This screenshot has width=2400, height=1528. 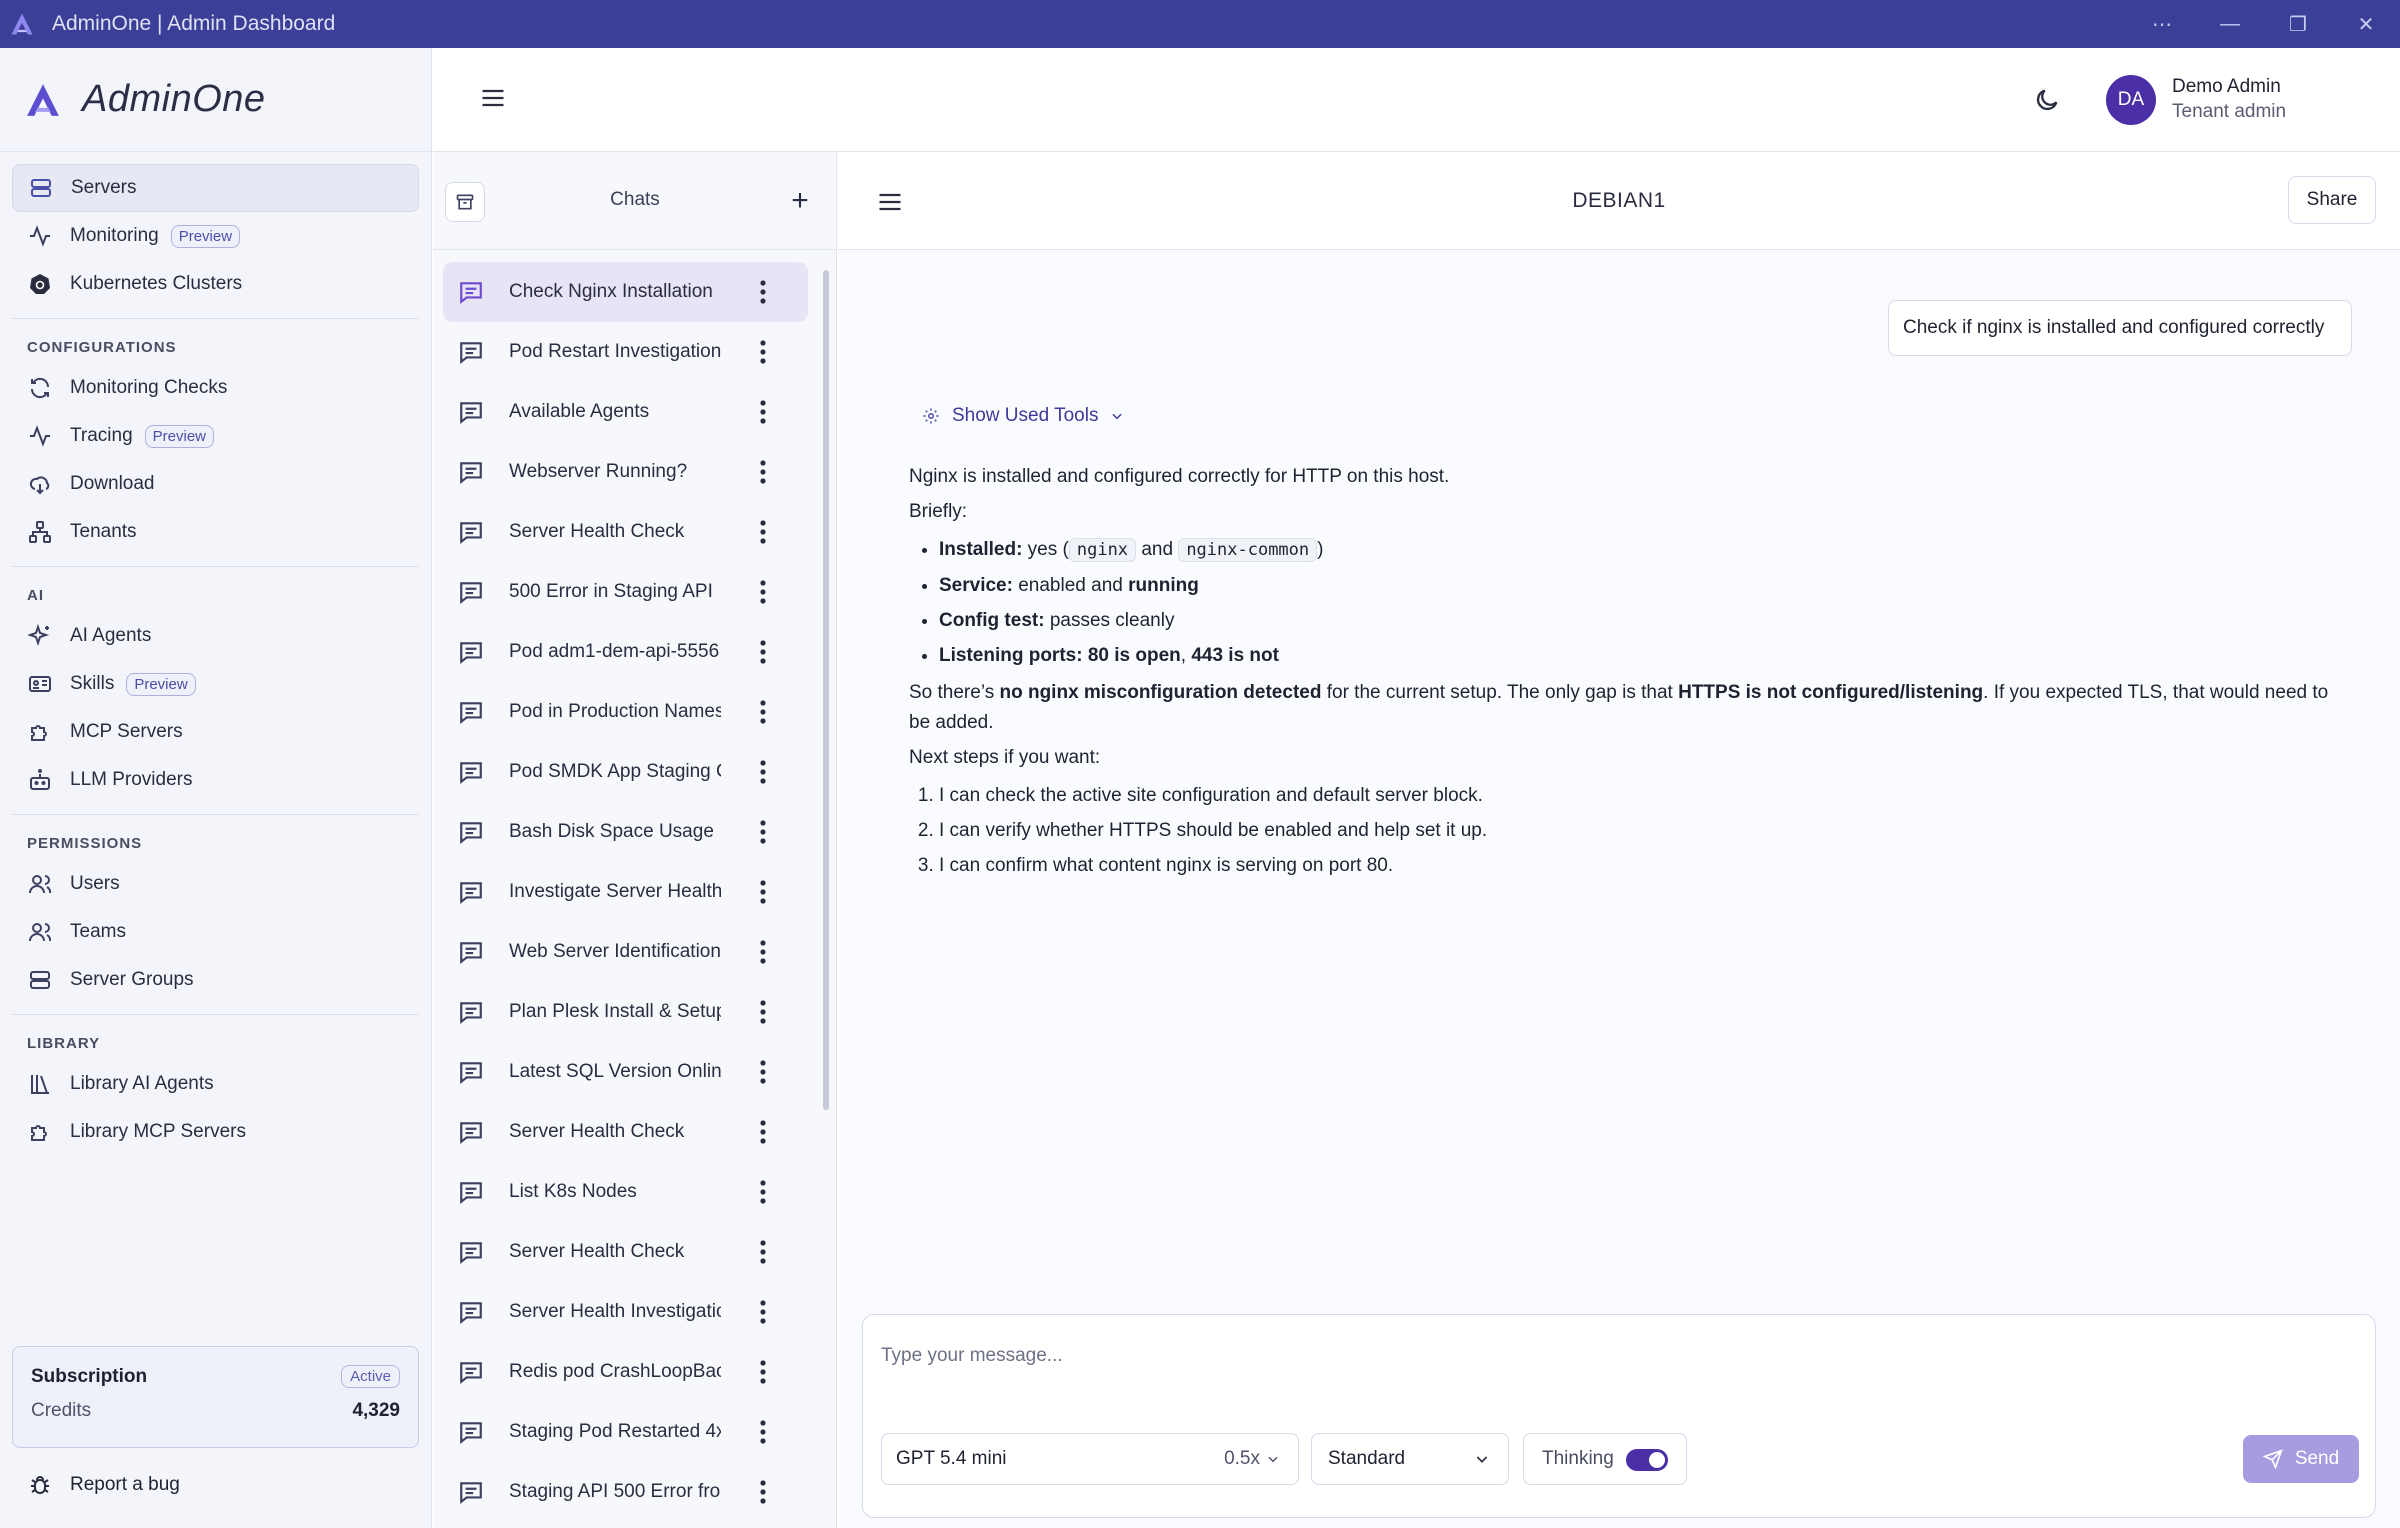 I want to click on sidebar-item-kubernetes-clusters: Kubernetes Clusters, so click(x=215, y=284).